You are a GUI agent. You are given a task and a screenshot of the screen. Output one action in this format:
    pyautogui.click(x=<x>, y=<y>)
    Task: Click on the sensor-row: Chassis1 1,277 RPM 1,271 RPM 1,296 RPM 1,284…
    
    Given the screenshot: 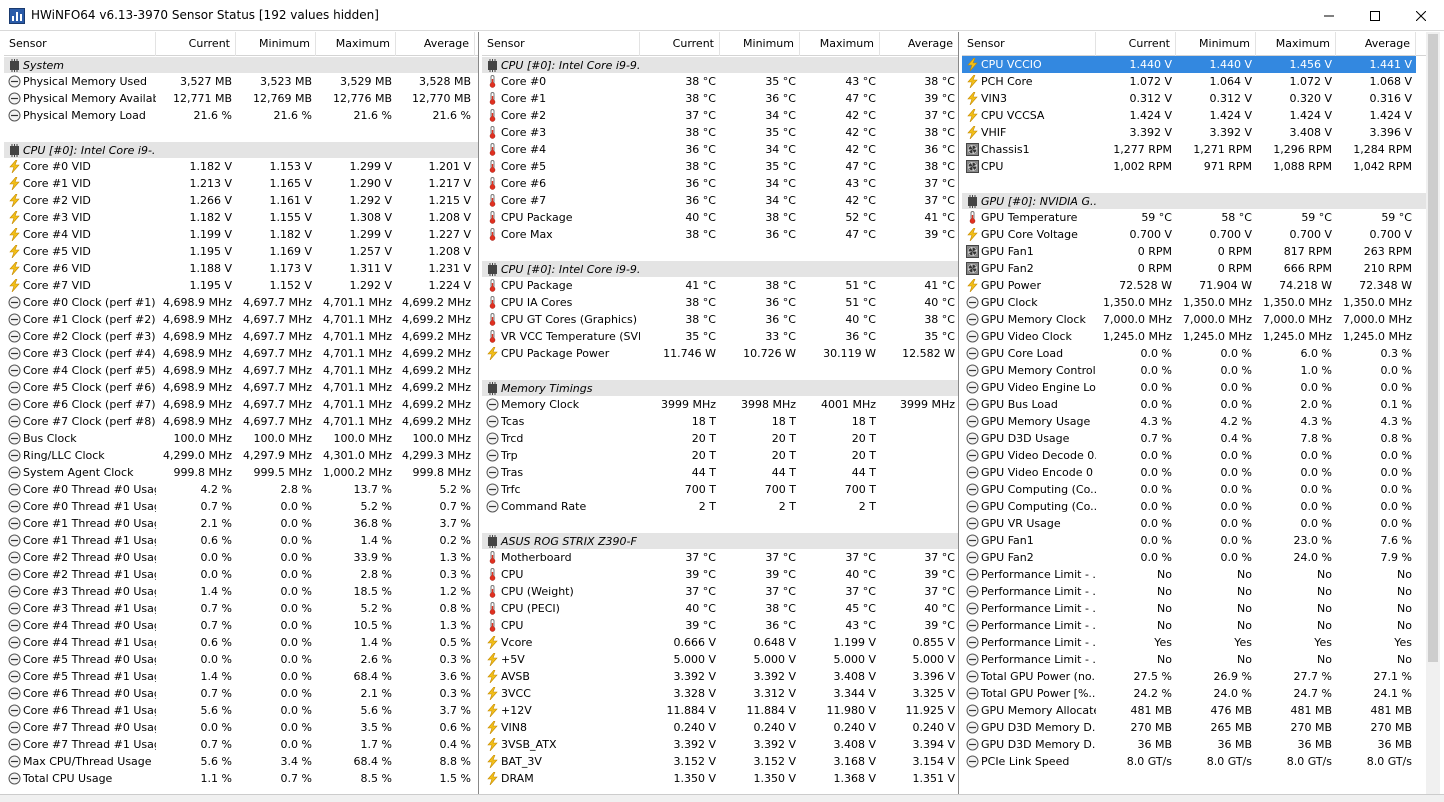 What is the action you would take?
    pyautogui.click(x=1201, y=149)
    